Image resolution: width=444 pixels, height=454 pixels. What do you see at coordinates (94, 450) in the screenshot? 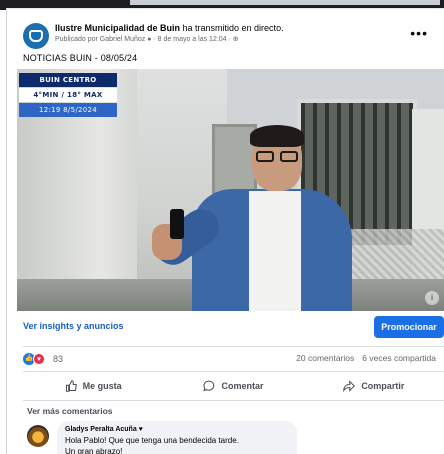
I see `comment-line-2: Un gran abrazo!` at bounding box center [94, 450].